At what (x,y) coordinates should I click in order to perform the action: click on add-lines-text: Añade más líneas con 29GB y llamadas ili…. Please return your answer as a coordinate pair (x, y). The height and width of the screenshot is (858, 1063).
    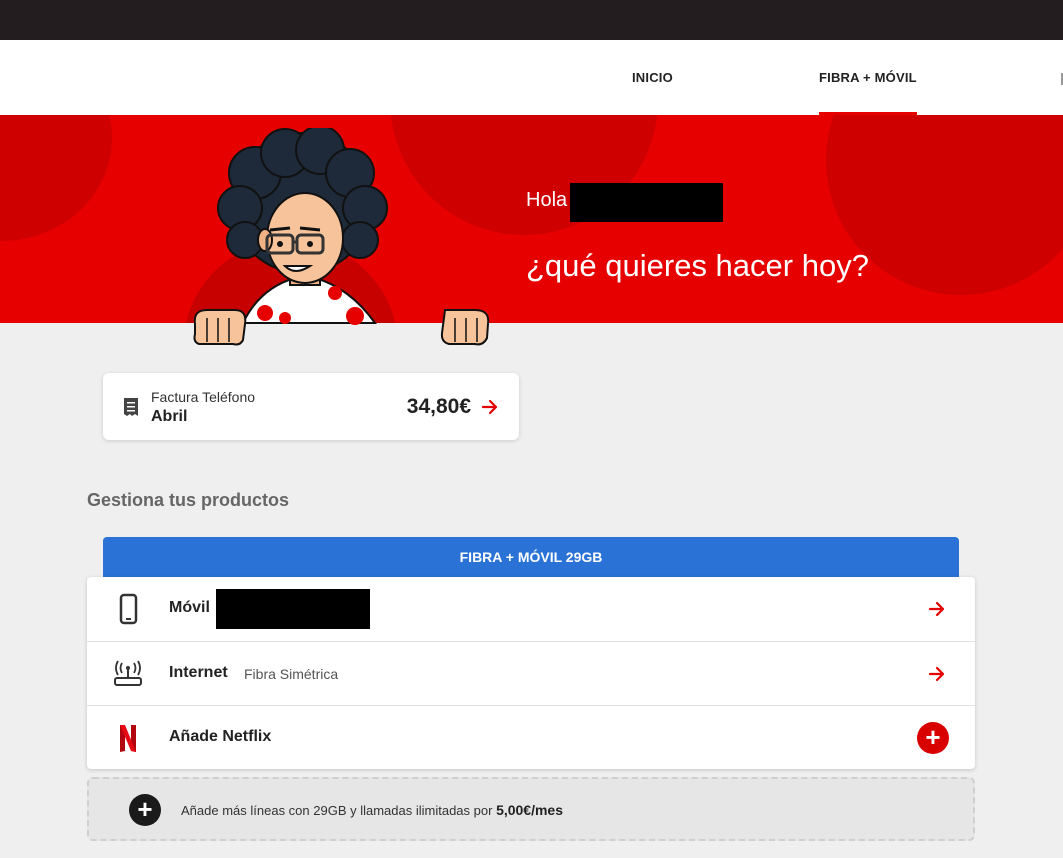
    Looking at the image, I should click on (372, 810).